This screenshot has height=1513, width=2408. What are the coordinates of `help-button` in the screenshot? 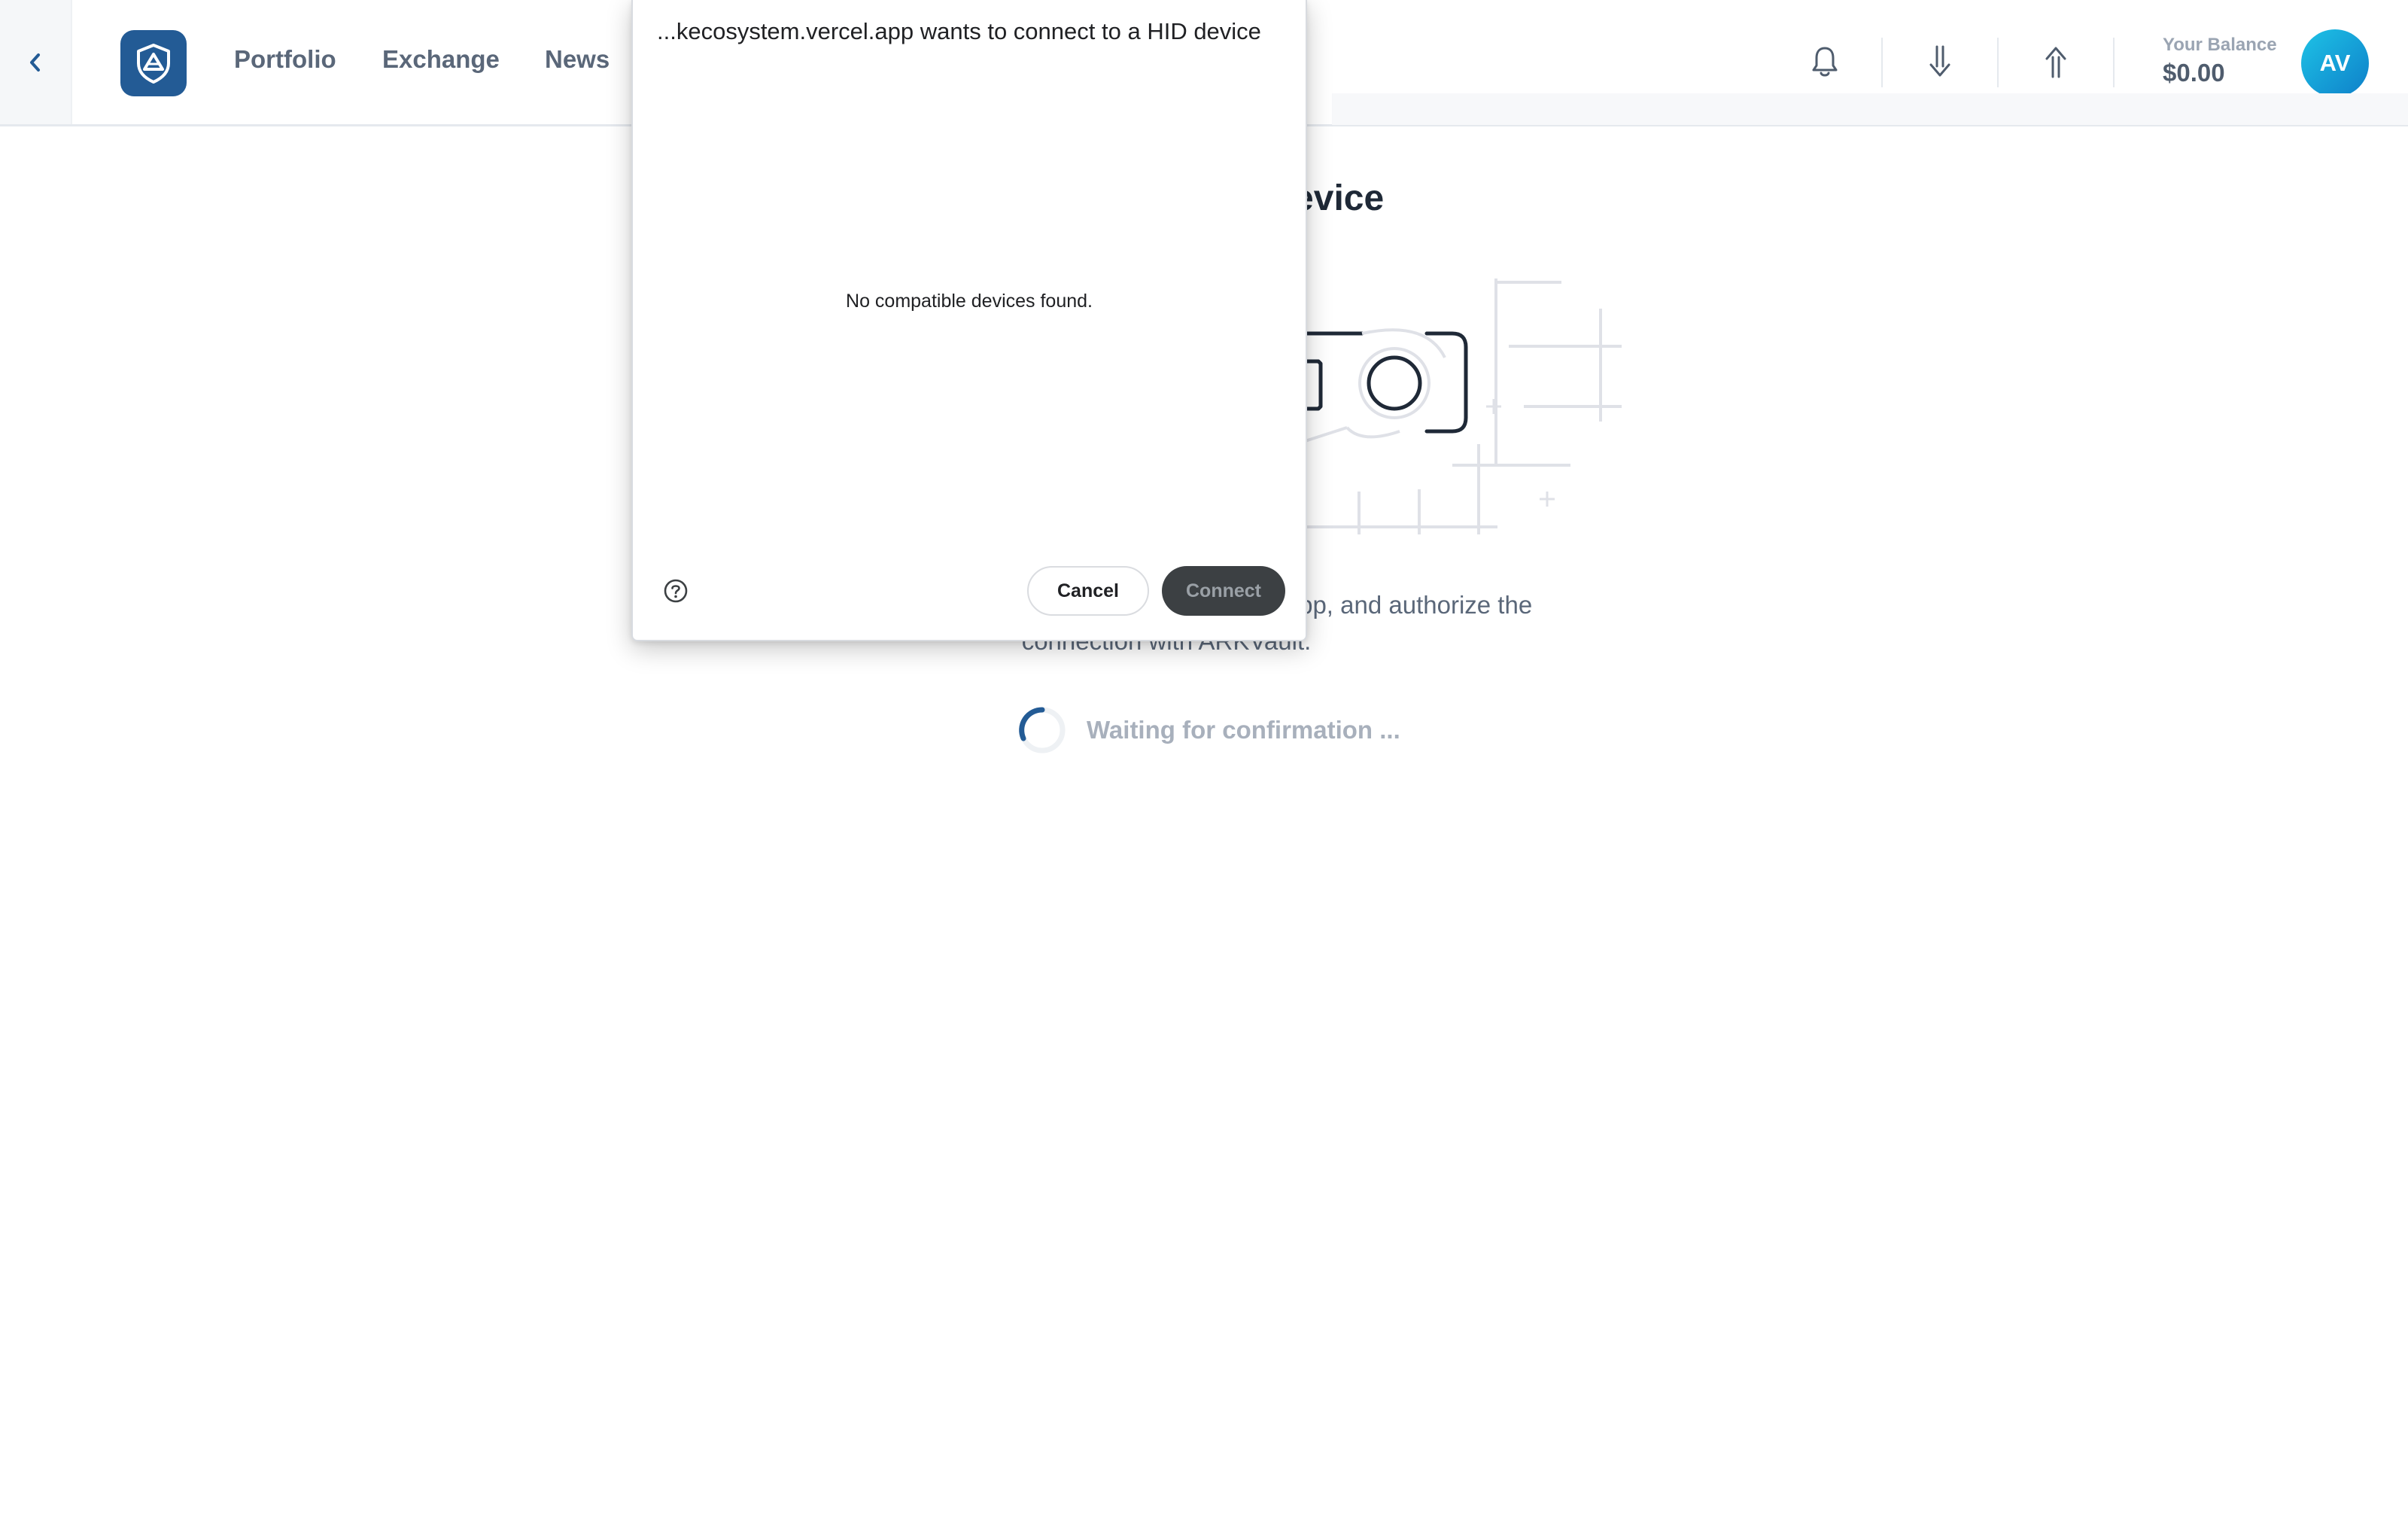 It's located at (676, 591).